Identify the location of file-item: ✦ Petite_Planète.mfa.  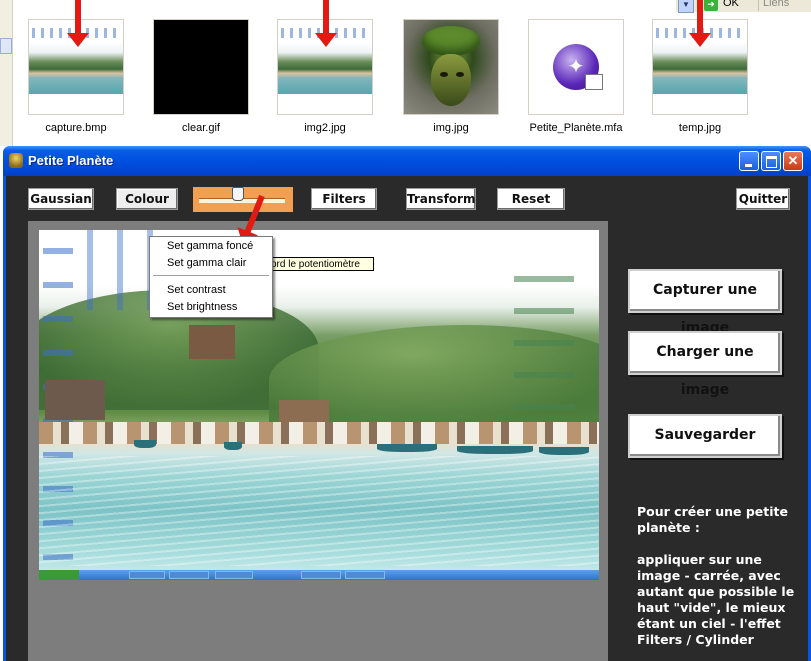
(576, 76).